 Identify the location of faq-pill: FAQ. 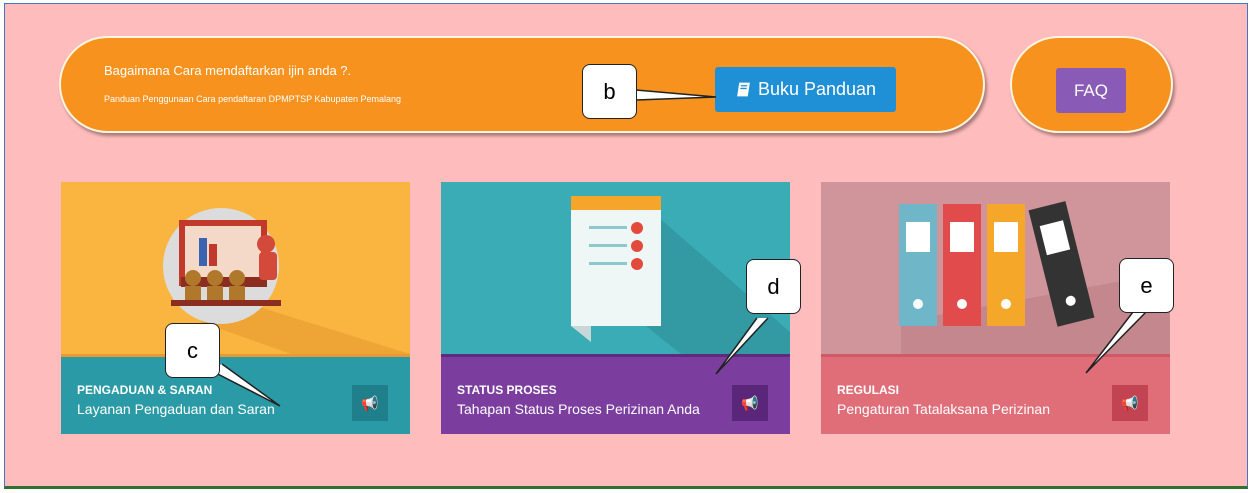
(1091, 84).